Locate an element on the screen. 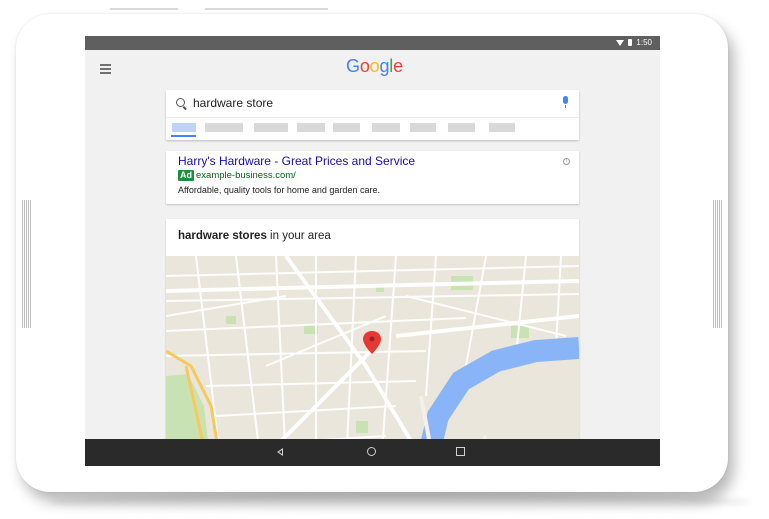  wifi-icon is located at coordinates (620, 42).